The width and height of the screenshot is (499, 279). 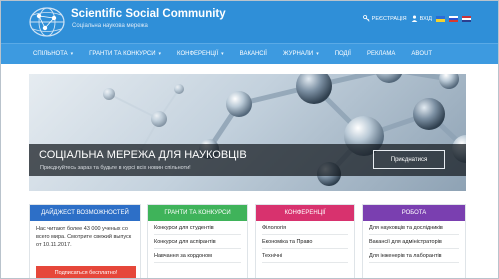 What do you see at coordinates (47, 22) in the screenshot?
I see `globe-network-logo-icon` at bounding box center [47, 22].